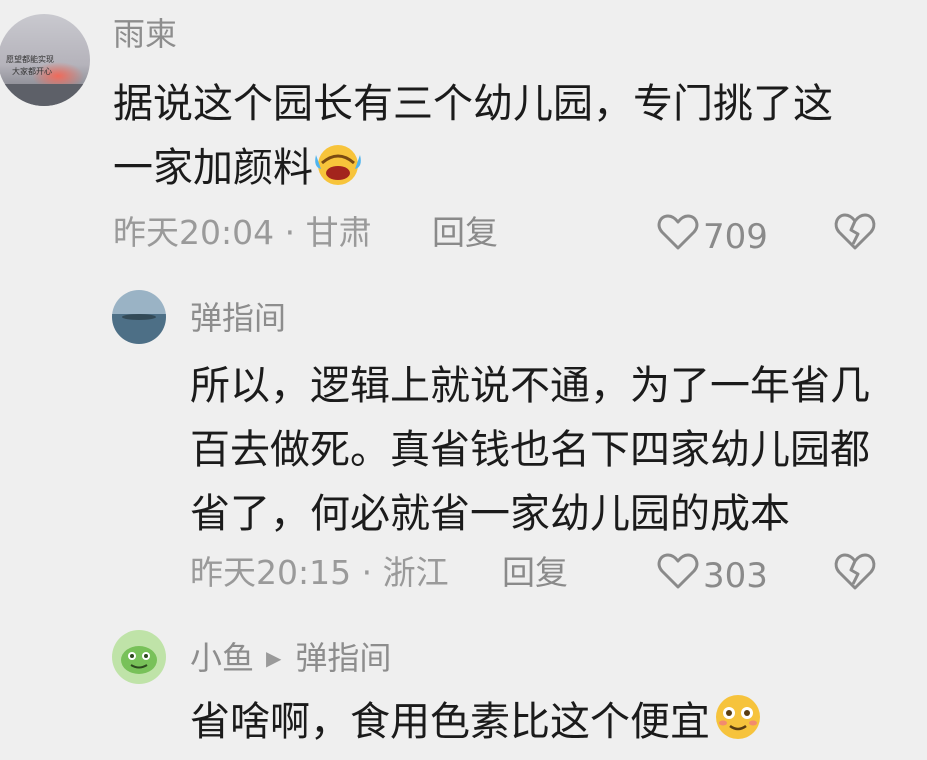 This screenshot has width=927, height=760. What do you see at coordinates (735, 575) in the screenshot?
I see `like-count: 303` at bounding box center [735, 575].